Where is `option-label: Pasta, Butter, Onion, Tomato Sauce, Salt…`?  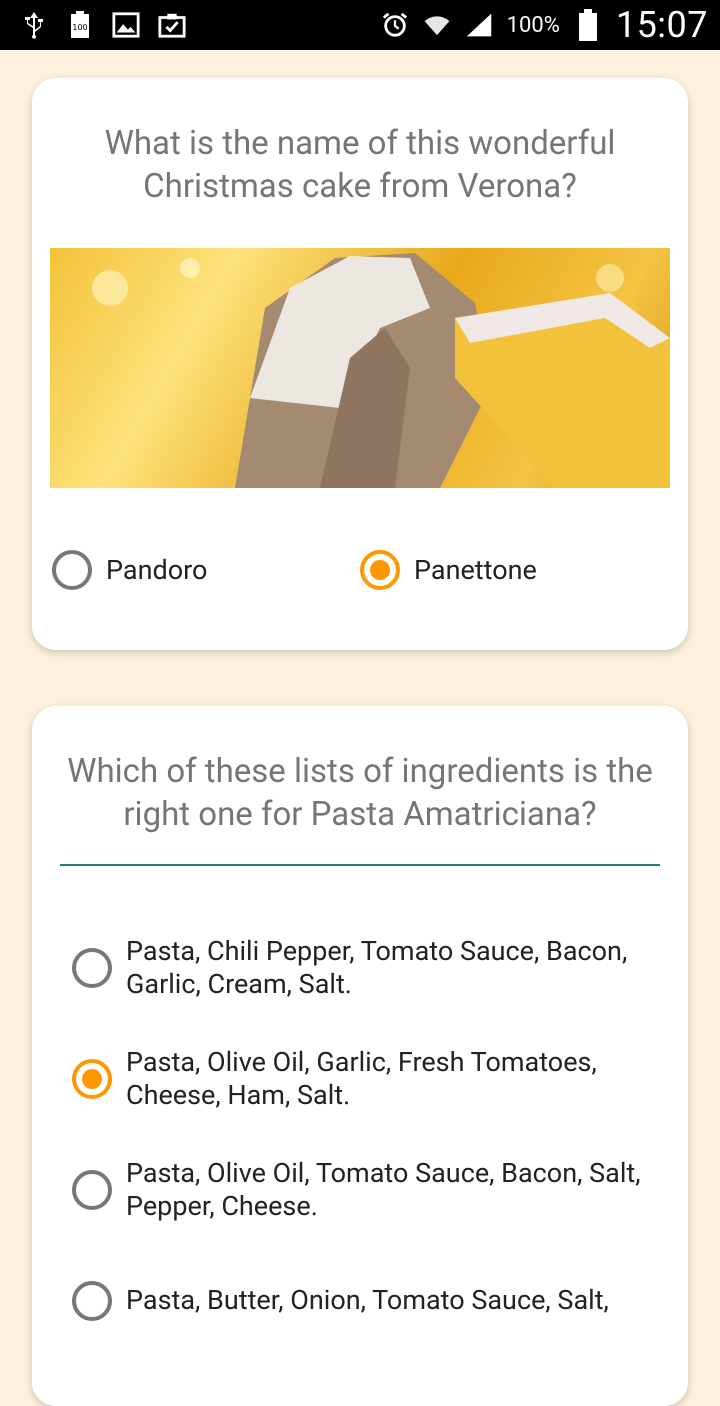 option-label: Pasta, Butter, Onion, Tomato Sauce, Salt… is located at coordinates (367, 1300).